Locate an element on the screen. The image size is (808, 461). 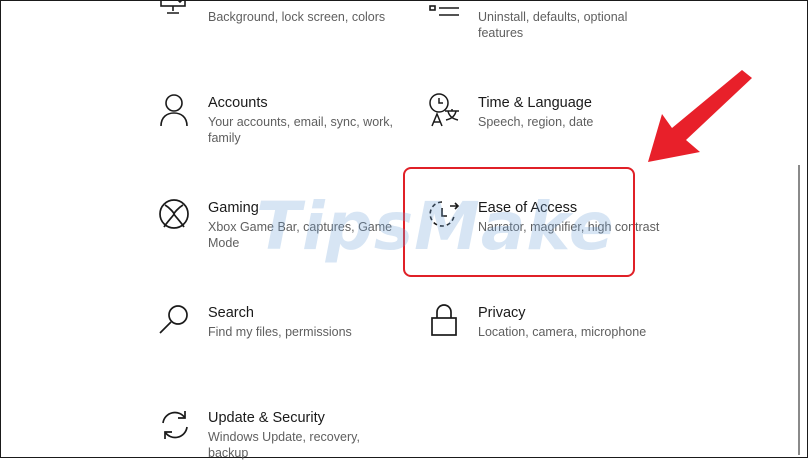
scrollbar is located at coordinates (799, 310).